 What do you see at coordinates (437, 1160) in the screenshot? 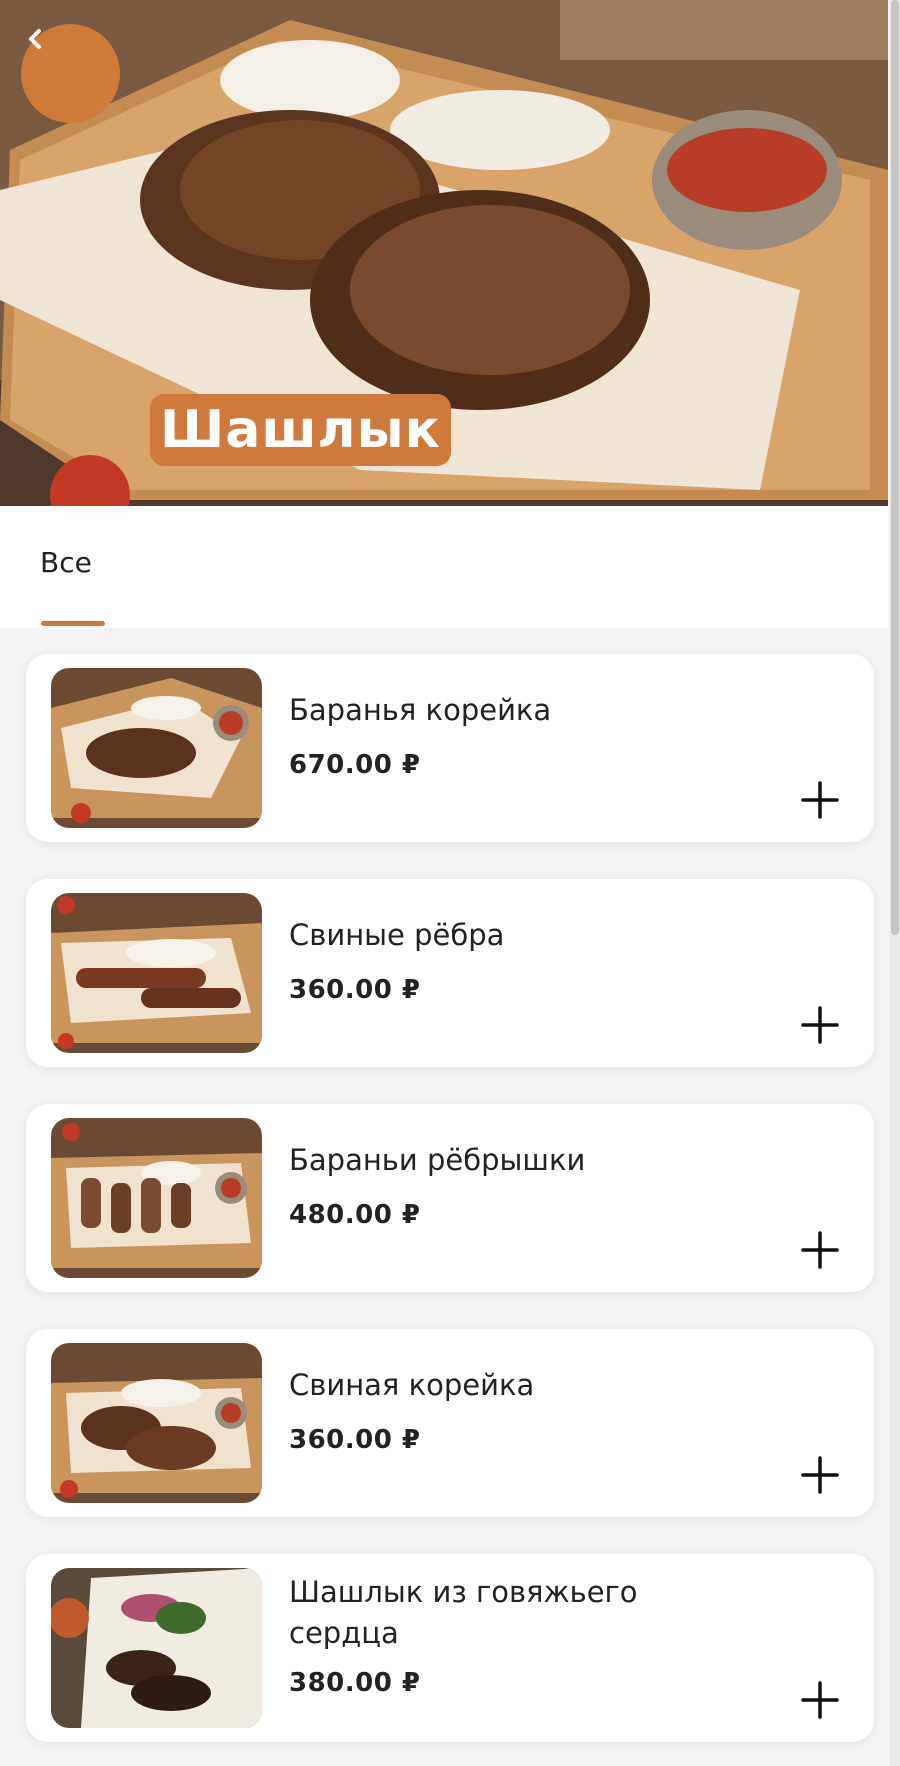
I see `item-name: Бараньи рёбрышки` at bounding box center [437, 1160].